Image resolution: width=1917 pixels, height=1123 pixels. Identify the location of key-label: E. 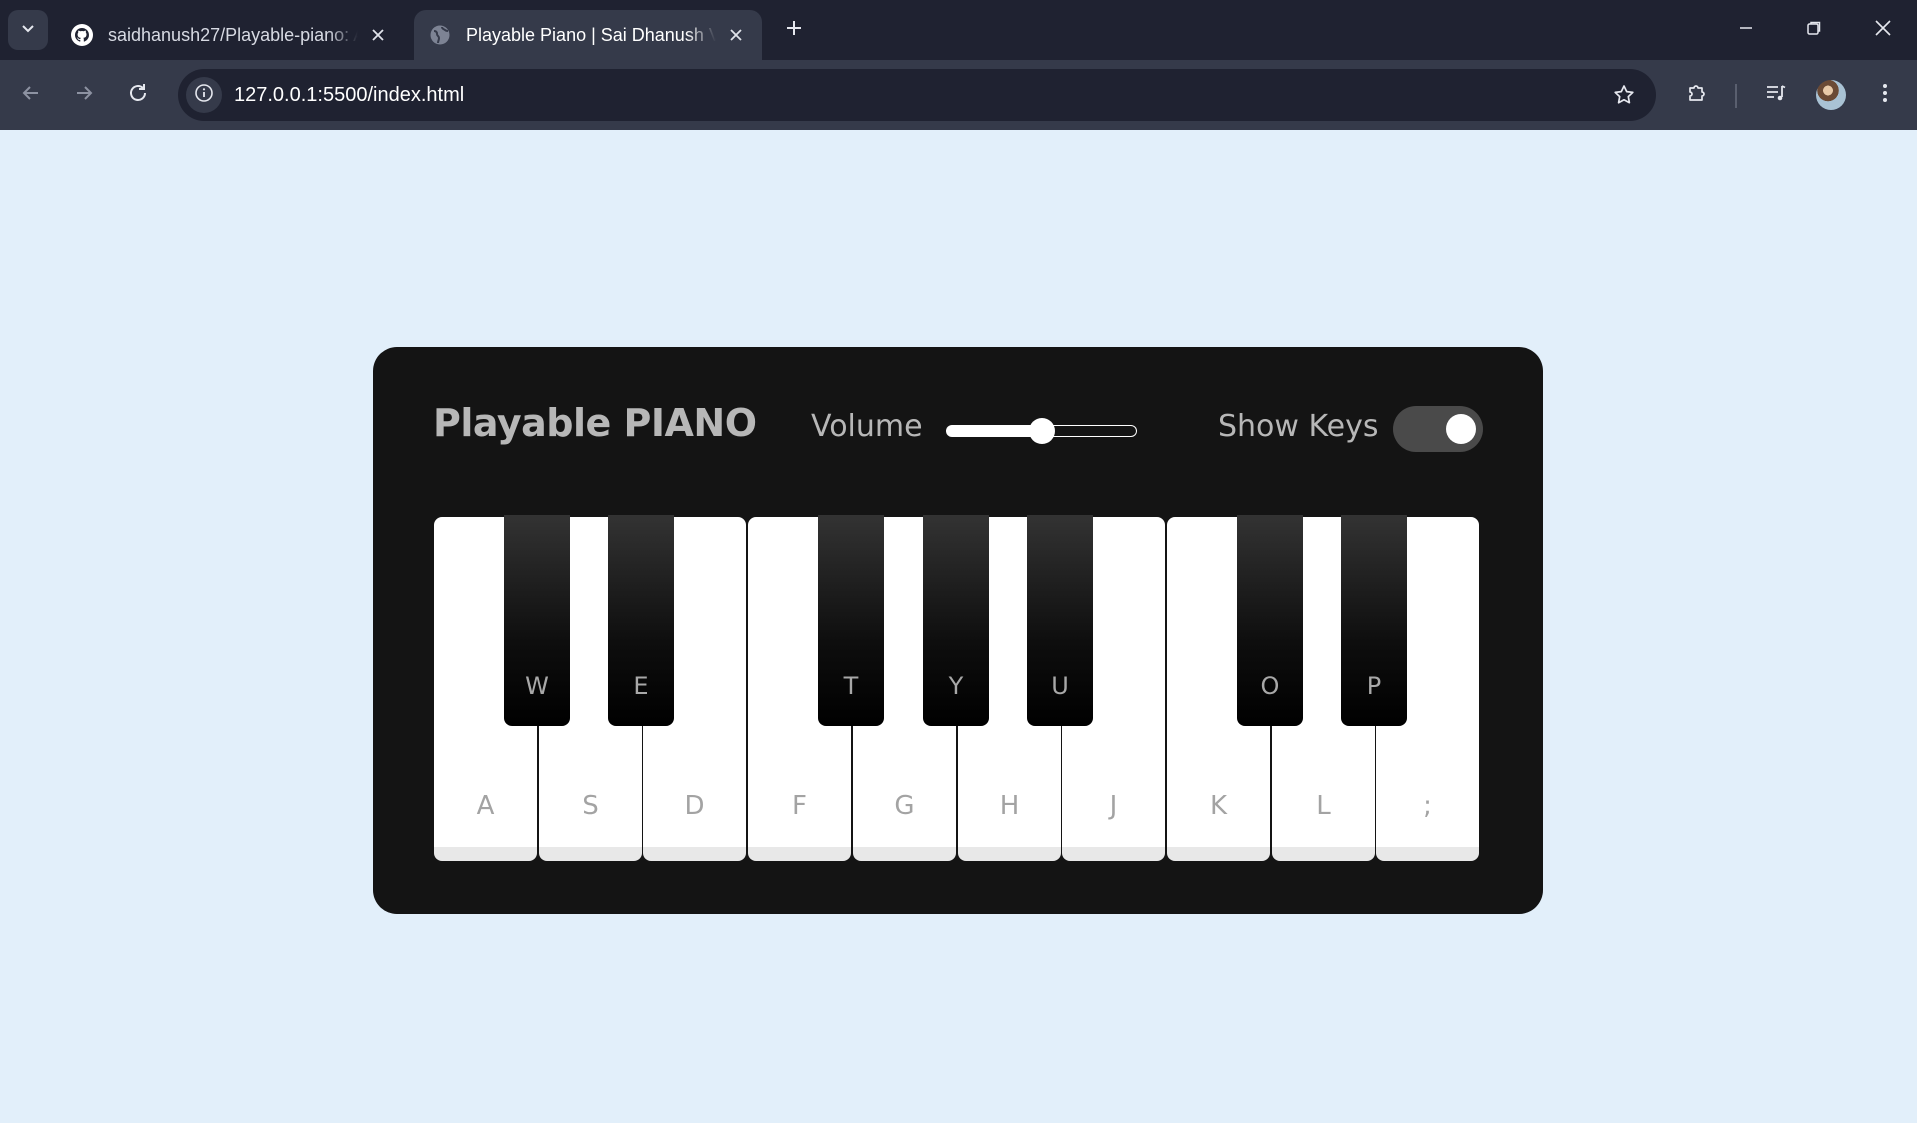
(641, 686).